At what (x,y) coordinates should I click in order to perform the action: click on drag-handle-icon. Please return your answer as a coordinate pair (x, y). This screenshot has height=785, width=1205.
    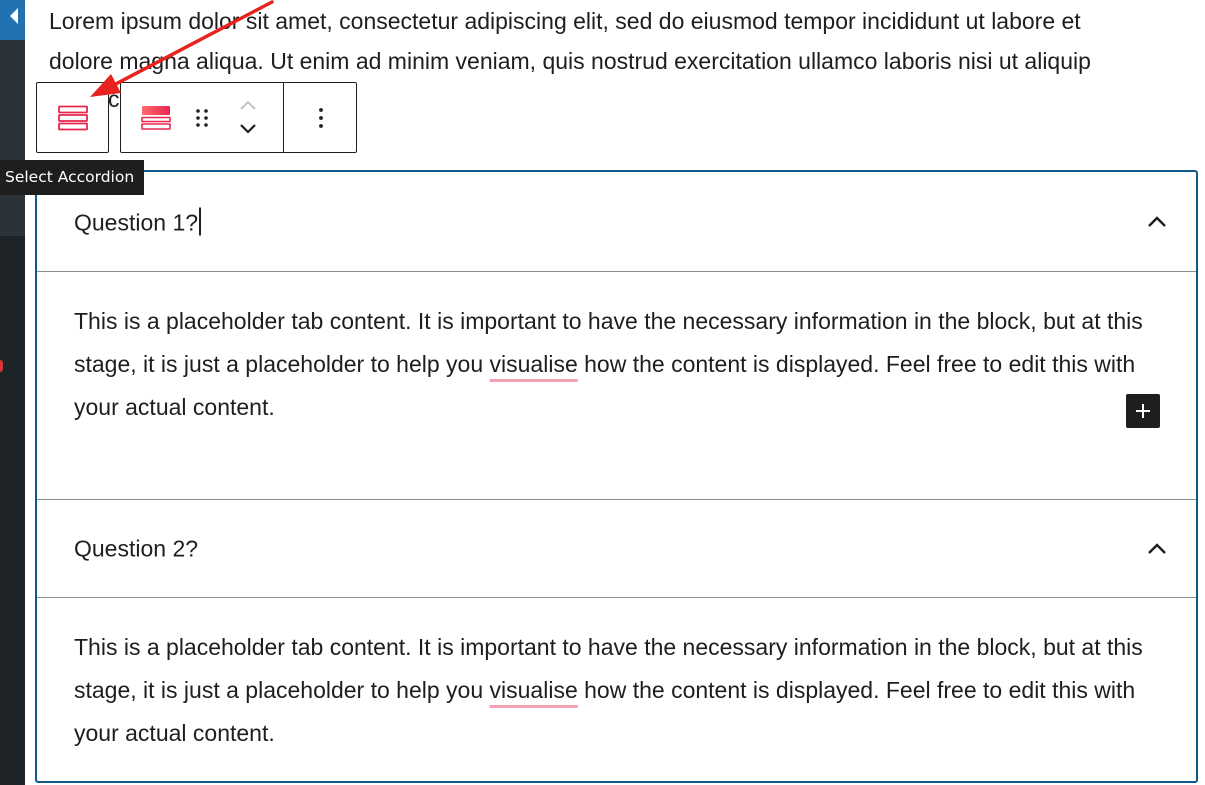
    Looking at the image, I should click on (202, 117).